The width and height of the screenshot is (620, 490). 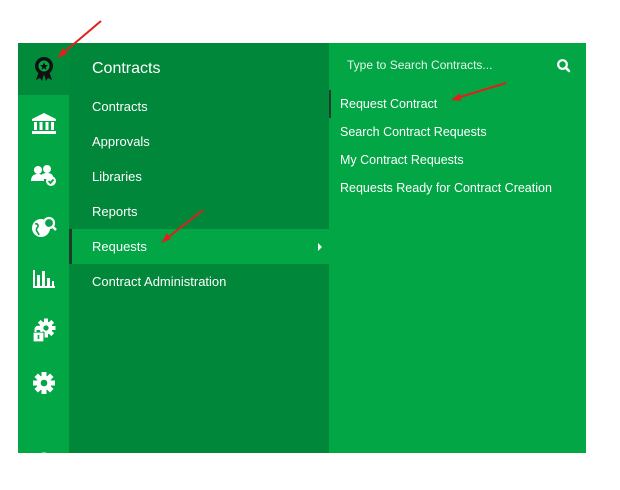 I want to click on search-bar, so click(x=457, y=66).